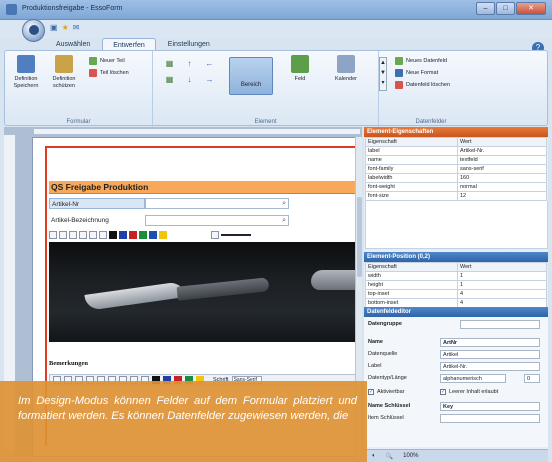 The image size is (552, 462). I want to click on star-icon: ★, so click(65, 27).